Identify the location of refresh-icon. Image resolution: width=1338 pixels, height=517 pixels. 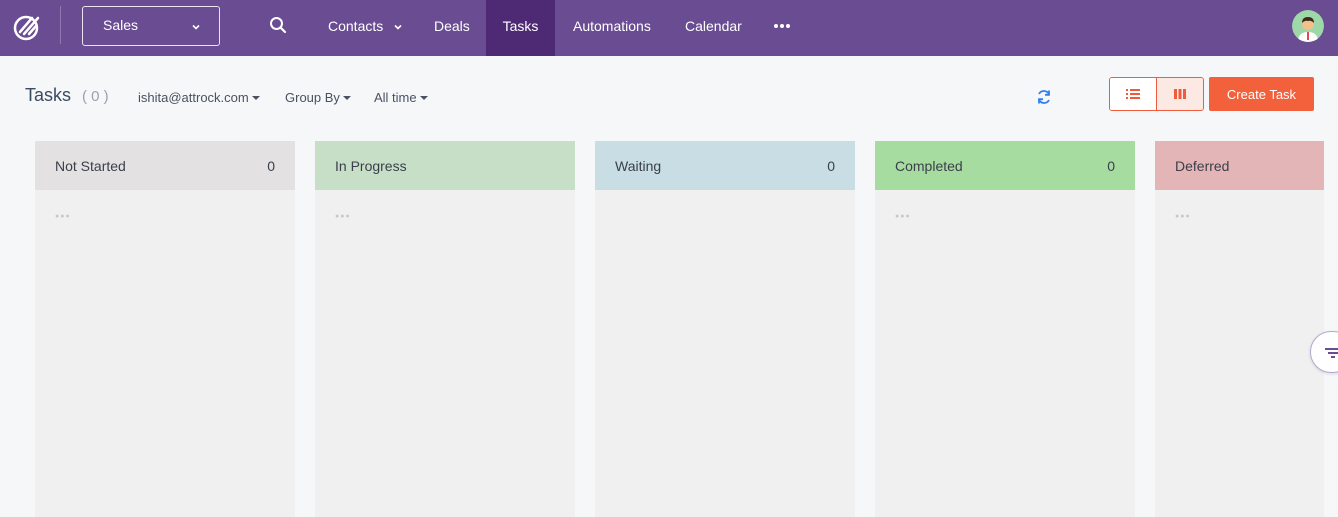
(1044, 97).